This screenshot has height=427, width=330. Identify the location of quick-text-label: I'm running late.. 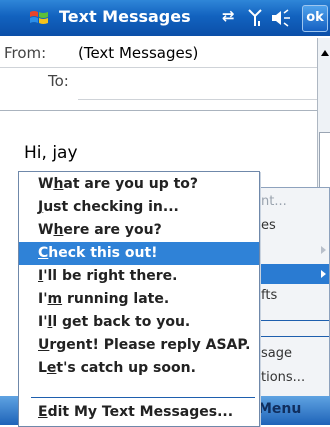
(104, 299).